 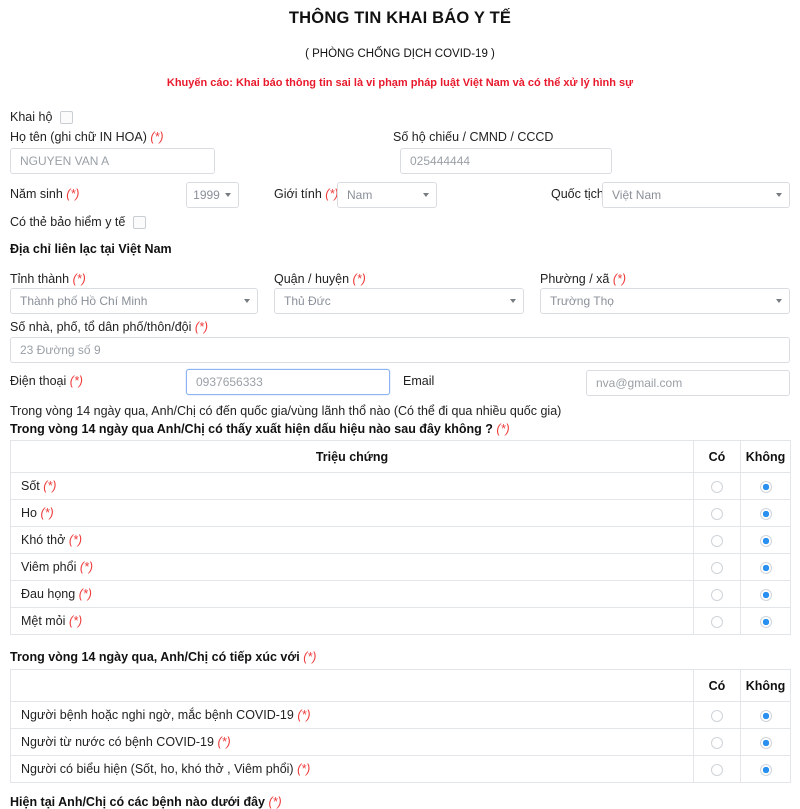 I want to click on fullname-input, so click(x=112, y=161).